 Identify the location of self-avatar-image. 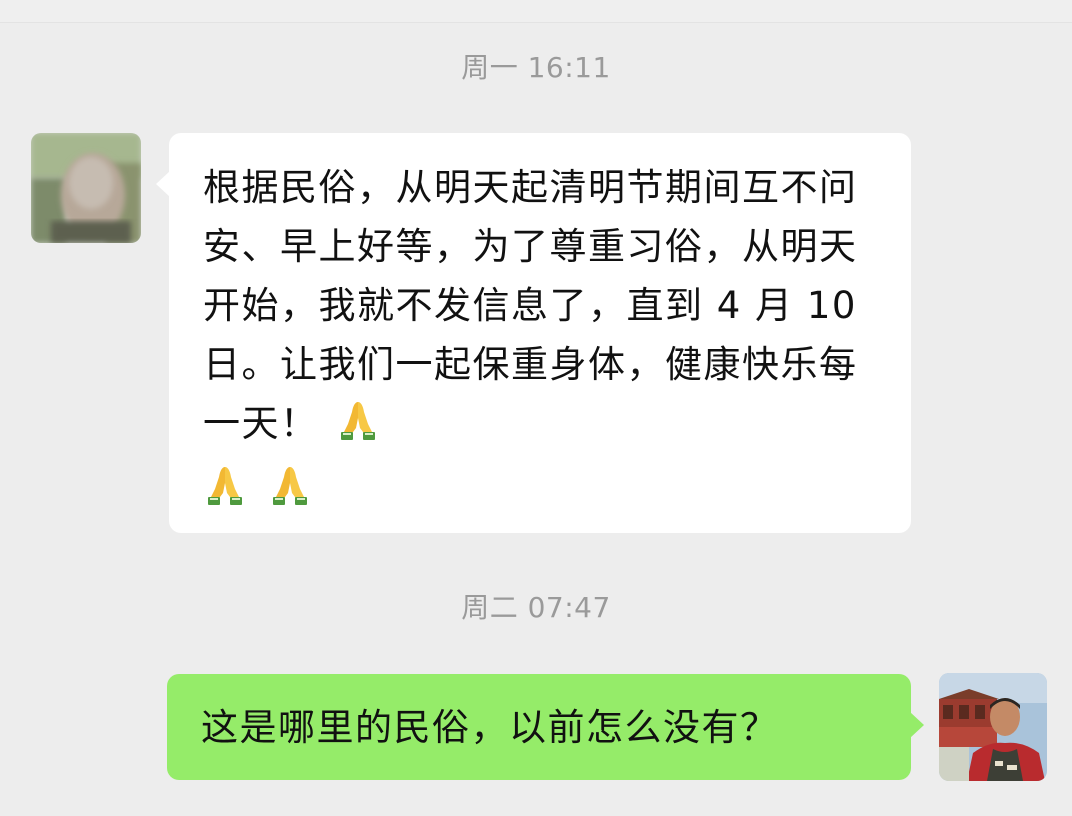
(993, 727).